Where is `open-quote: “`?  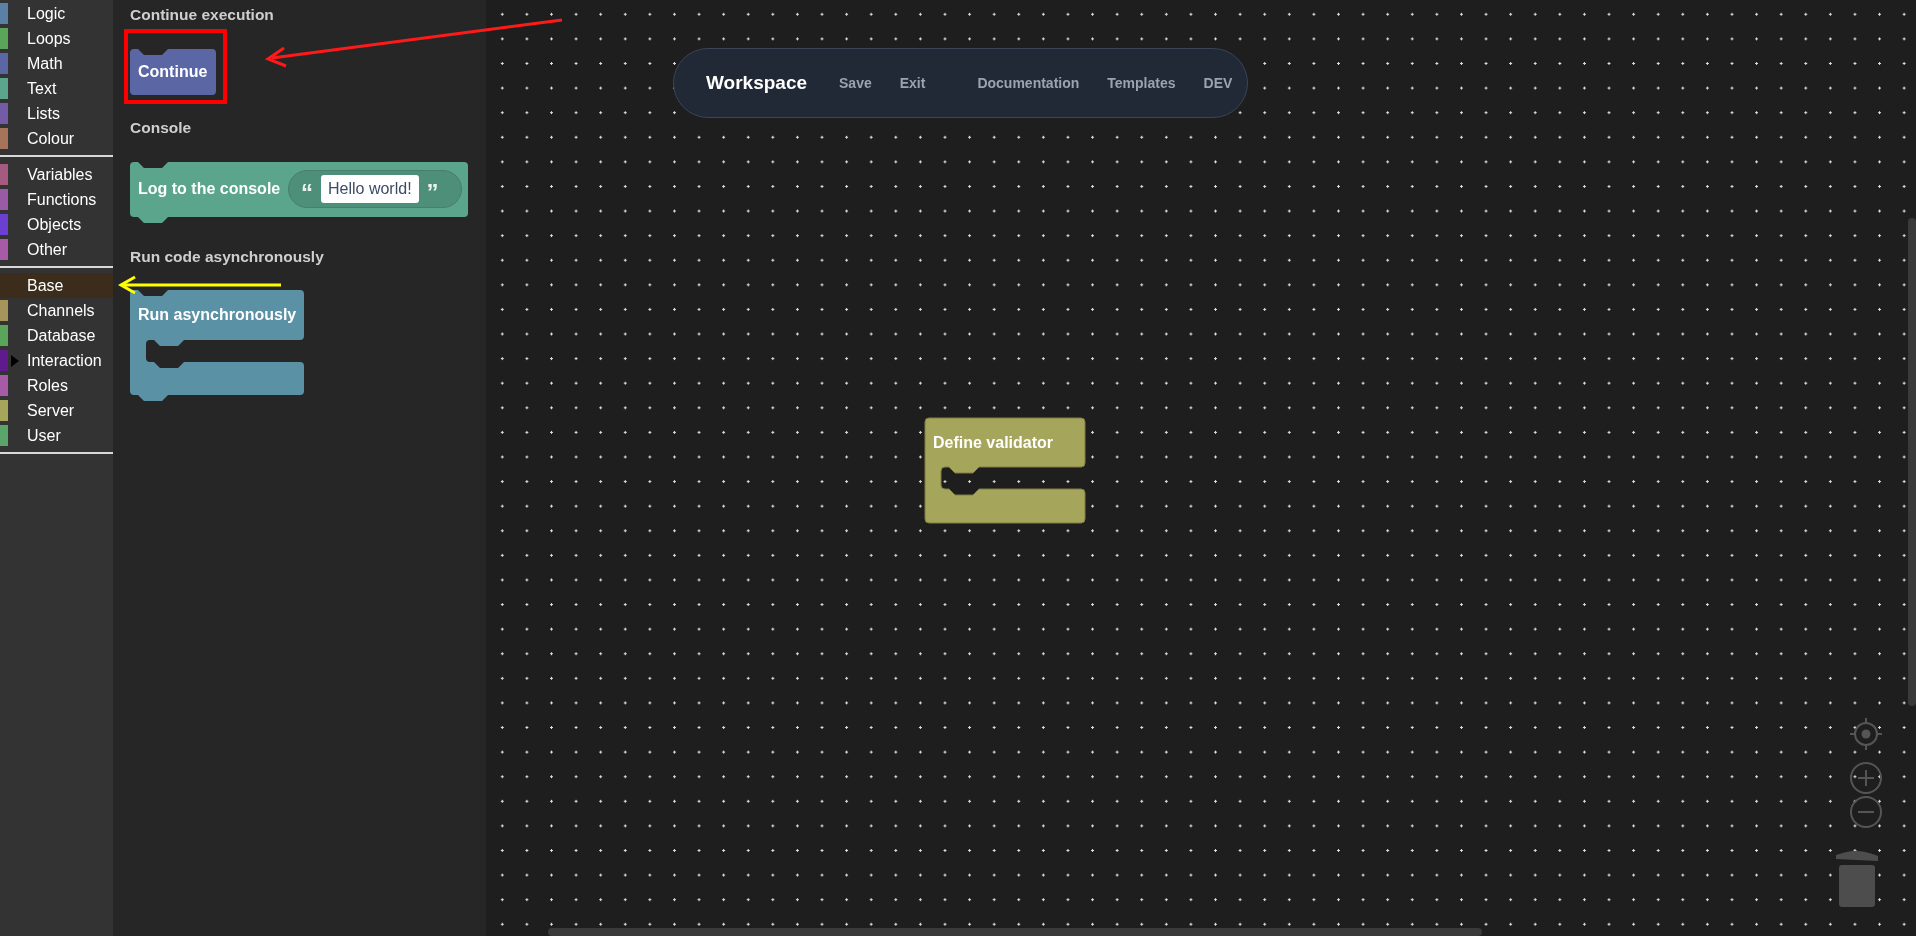
open-quote: “ is located at coordinates (307, 193).